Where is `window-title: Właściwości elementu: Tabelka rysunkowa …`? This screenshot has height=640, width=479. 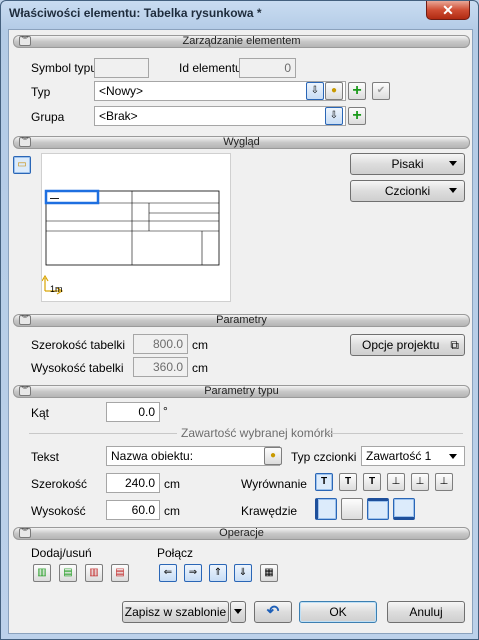 window-title: Właściwości elementu: Tabelka rysunkowa … is located at coordinates (135, 13).